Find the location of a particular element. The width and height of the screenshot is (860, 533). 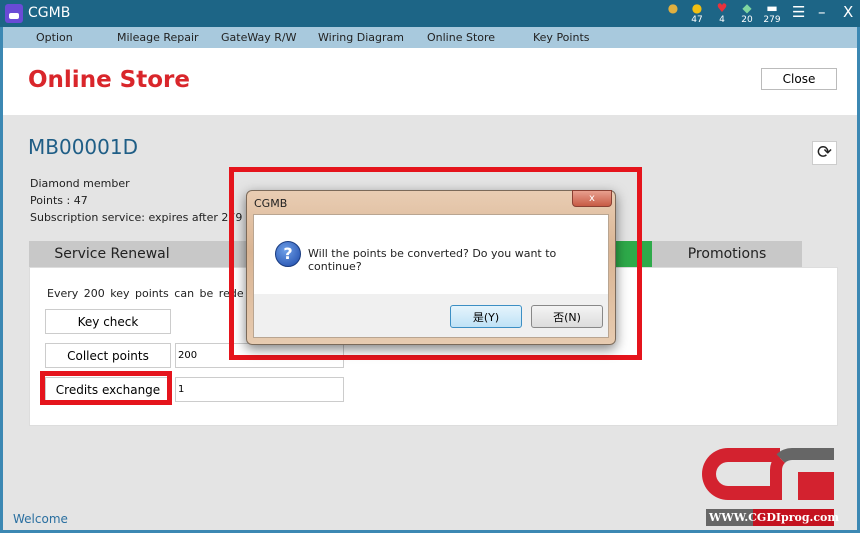

minimize-button: – is located at coordinates (822, 12).